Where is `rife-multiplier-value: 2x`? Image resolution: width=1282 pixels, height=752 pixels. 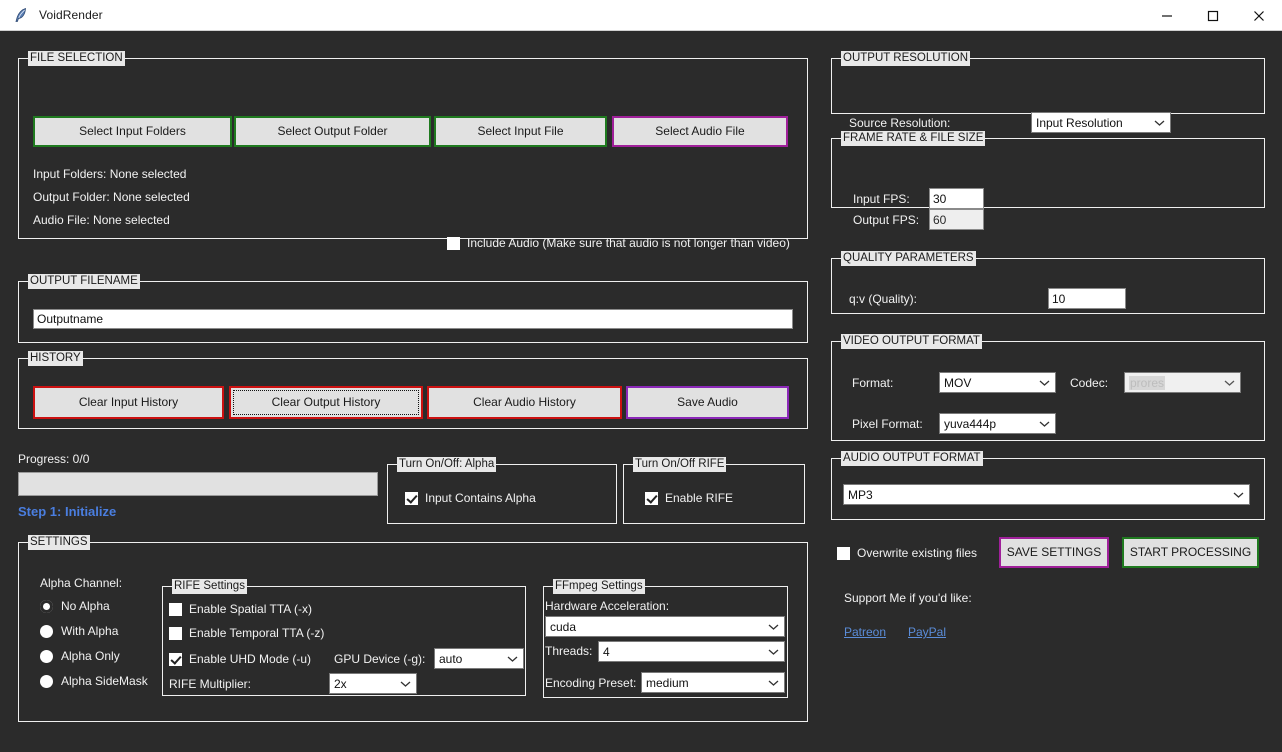
rife-multiplier-value: 2x is located at coordinates (340, 683).